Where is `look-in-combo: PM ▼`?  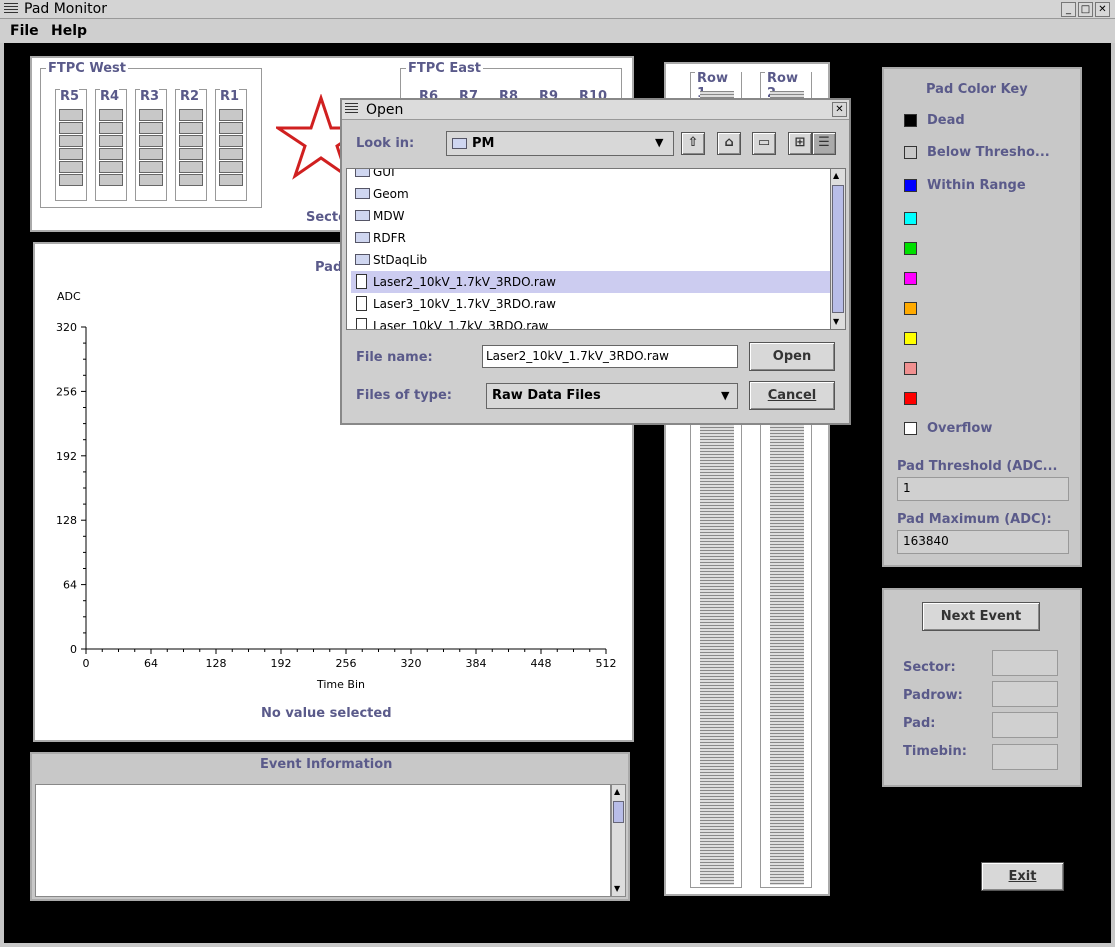
look-in-combo: PM ▼ is located at coordinates (560, 143).